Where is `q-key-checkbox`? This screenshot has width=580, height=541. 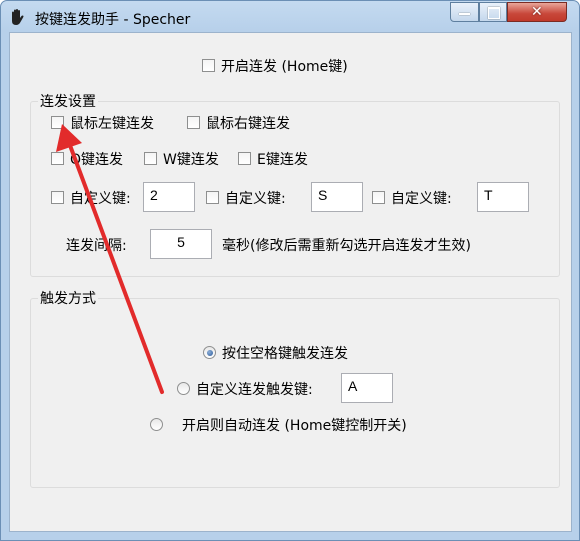
q-key-checkbox is located at coordinates (57, 158).